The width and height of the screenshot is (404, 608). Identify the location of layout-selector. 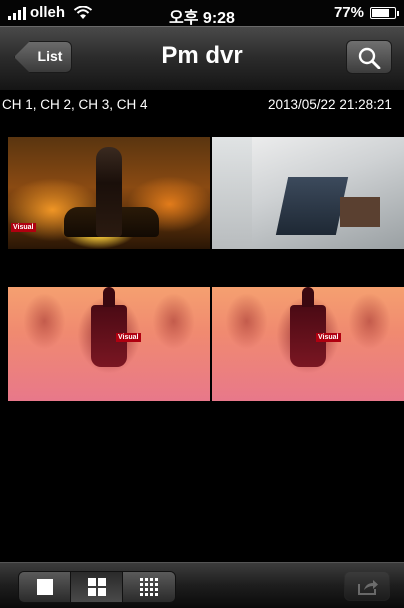
(97, 587).